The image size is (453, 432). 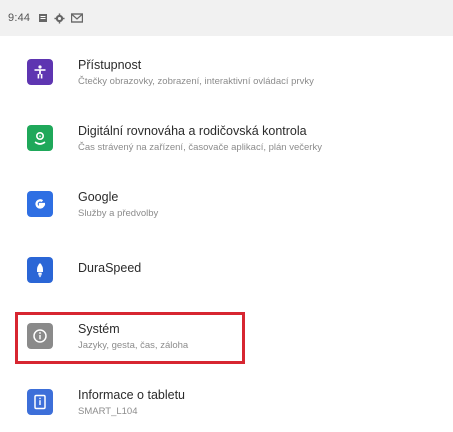 I want to click on settings-item-google: Google Služby a předvolby, so click(x=226, y=204).